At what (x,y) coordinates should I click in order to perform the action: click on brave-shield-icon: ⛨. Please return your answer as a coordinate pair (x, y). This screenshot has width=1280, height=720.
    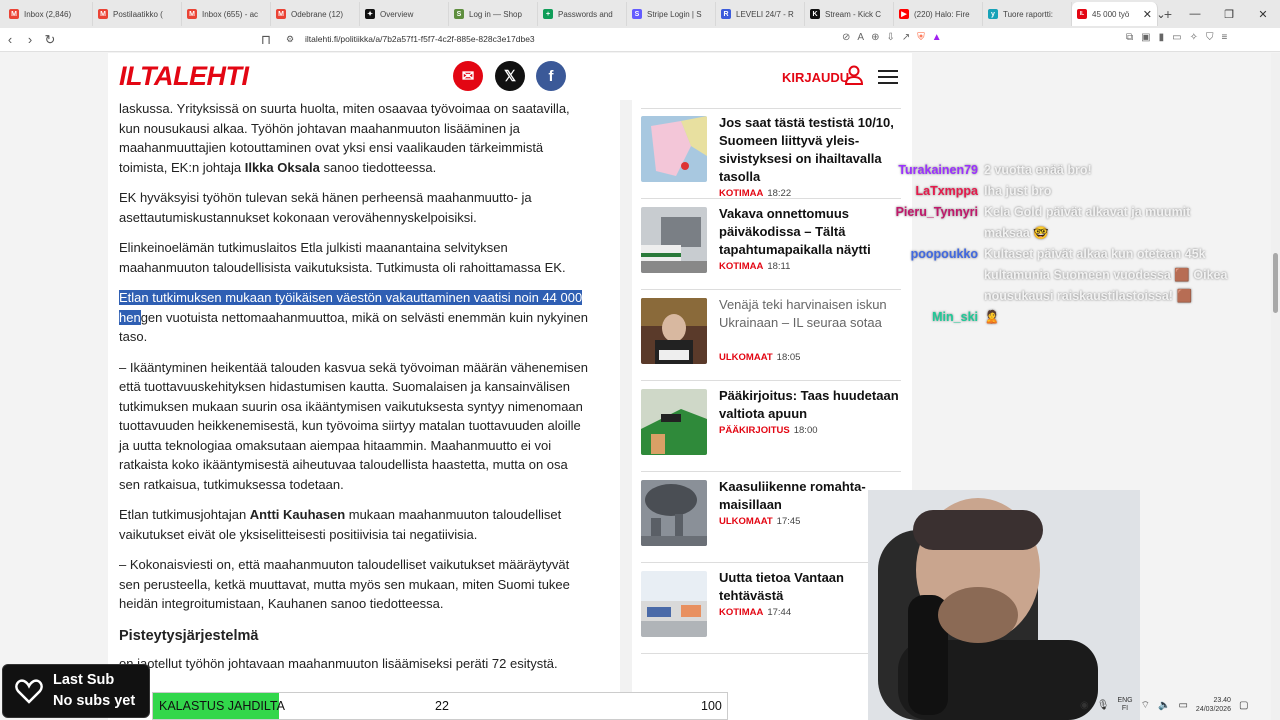
    Looking at the image, I should click on (921, 37).